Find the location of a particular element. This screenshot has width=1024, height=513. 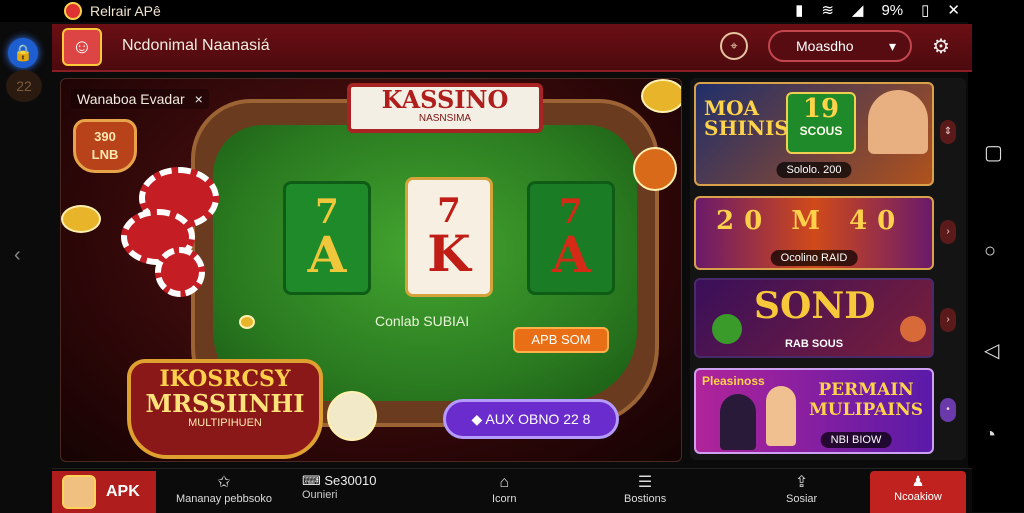

nav-item-4: ☰ Bostions is located at coordinates (645, 489).